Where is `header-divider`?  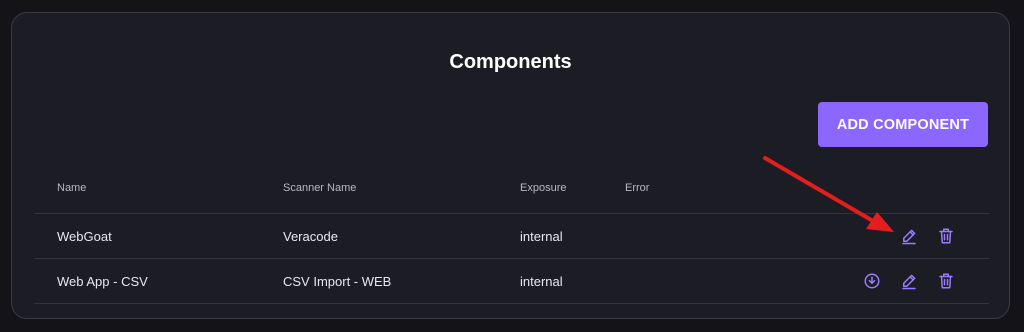 header-divider is located at coordinates (511, 213).